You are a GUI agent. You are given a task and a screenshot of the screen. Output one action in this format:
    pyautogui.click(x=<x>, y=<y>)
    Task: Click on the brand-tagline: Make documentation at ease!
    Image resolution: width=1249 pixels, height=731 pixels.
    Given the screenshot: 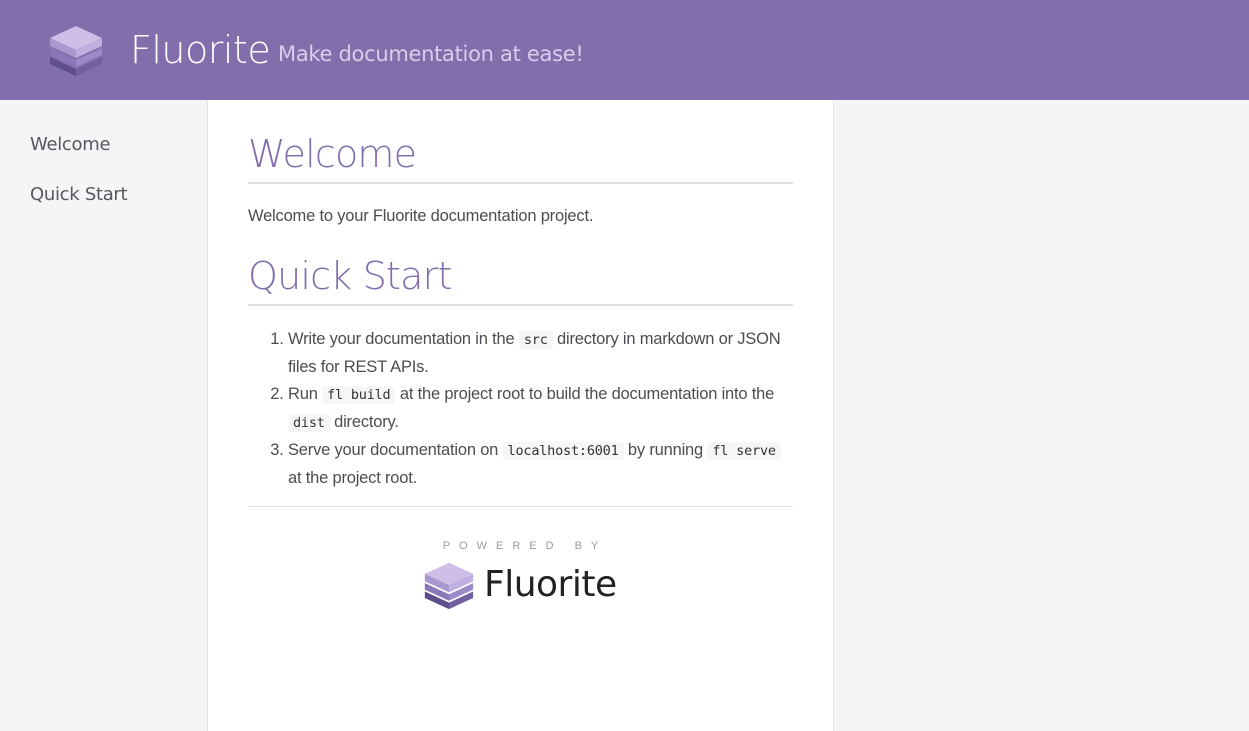 What is the action you would take?
    pyautogui.click(x=431, y=54)
    